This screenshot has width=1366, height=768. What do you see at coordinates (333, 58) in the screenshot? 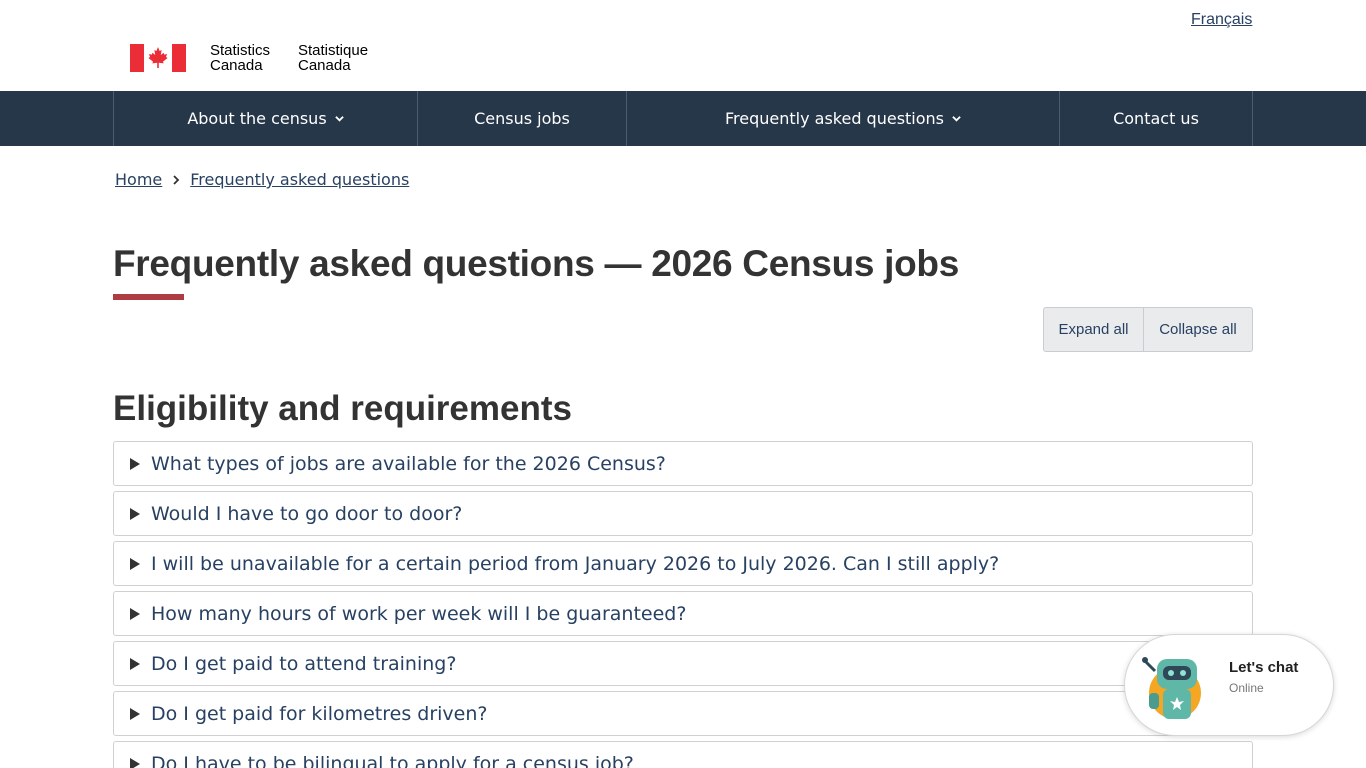
I see `brand-name-french: Statistique Canada` at bounding box center [333, 58].